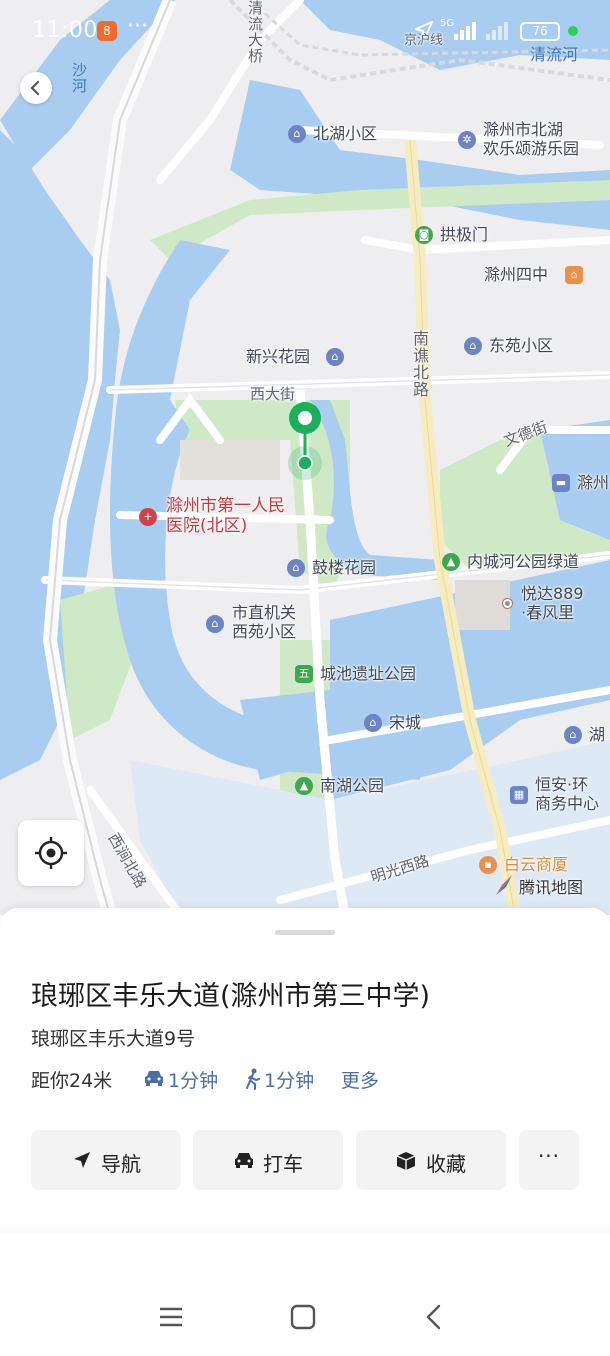 This screenshot has height=1356, width=610. I want to click on favorite-button: 收藏, so click(431, 1160).